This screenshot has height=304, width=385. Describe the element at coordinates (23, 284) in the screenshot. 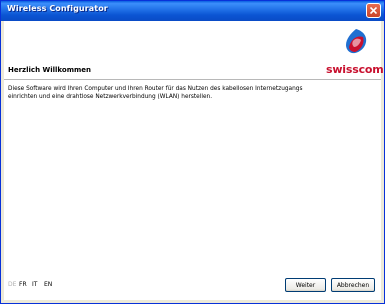

I see `language-fr: FR` at that location.